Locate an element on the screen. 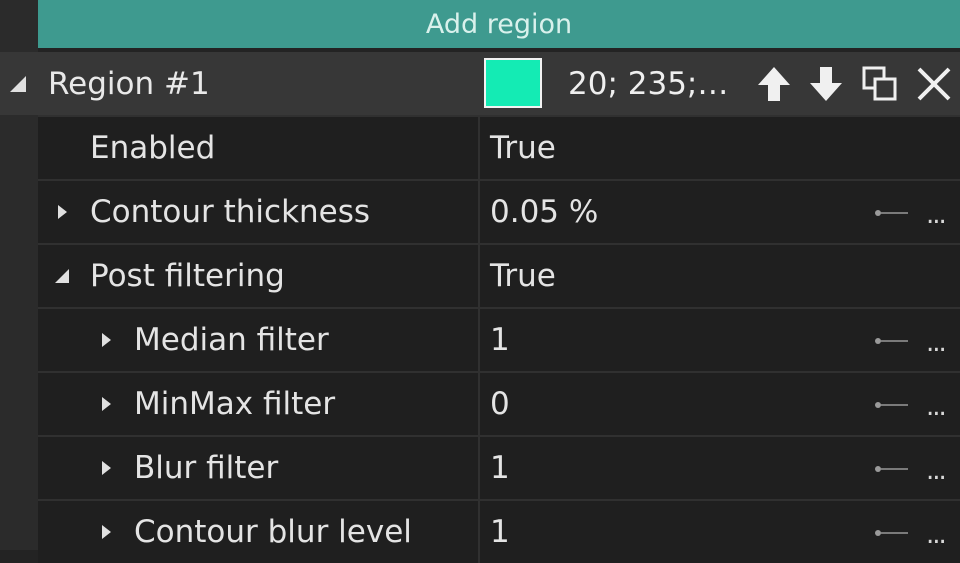 Image resolution: width=960 pixels, height=563 pixels. close-icon is located at coordinates (934, 84).